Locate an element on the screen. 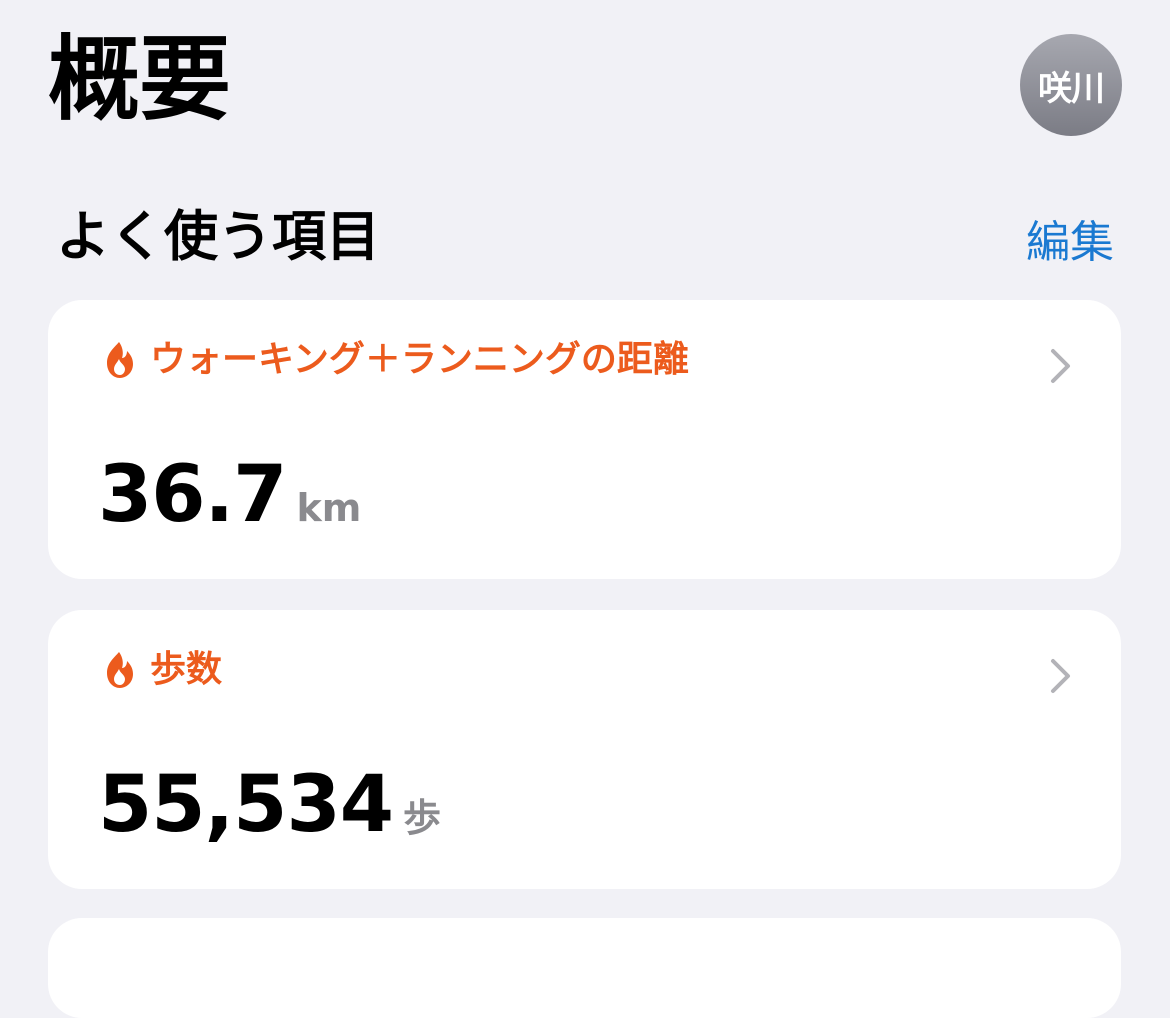 The image size is (1170, 1018). partial-card is located at coordinates (584, 968).